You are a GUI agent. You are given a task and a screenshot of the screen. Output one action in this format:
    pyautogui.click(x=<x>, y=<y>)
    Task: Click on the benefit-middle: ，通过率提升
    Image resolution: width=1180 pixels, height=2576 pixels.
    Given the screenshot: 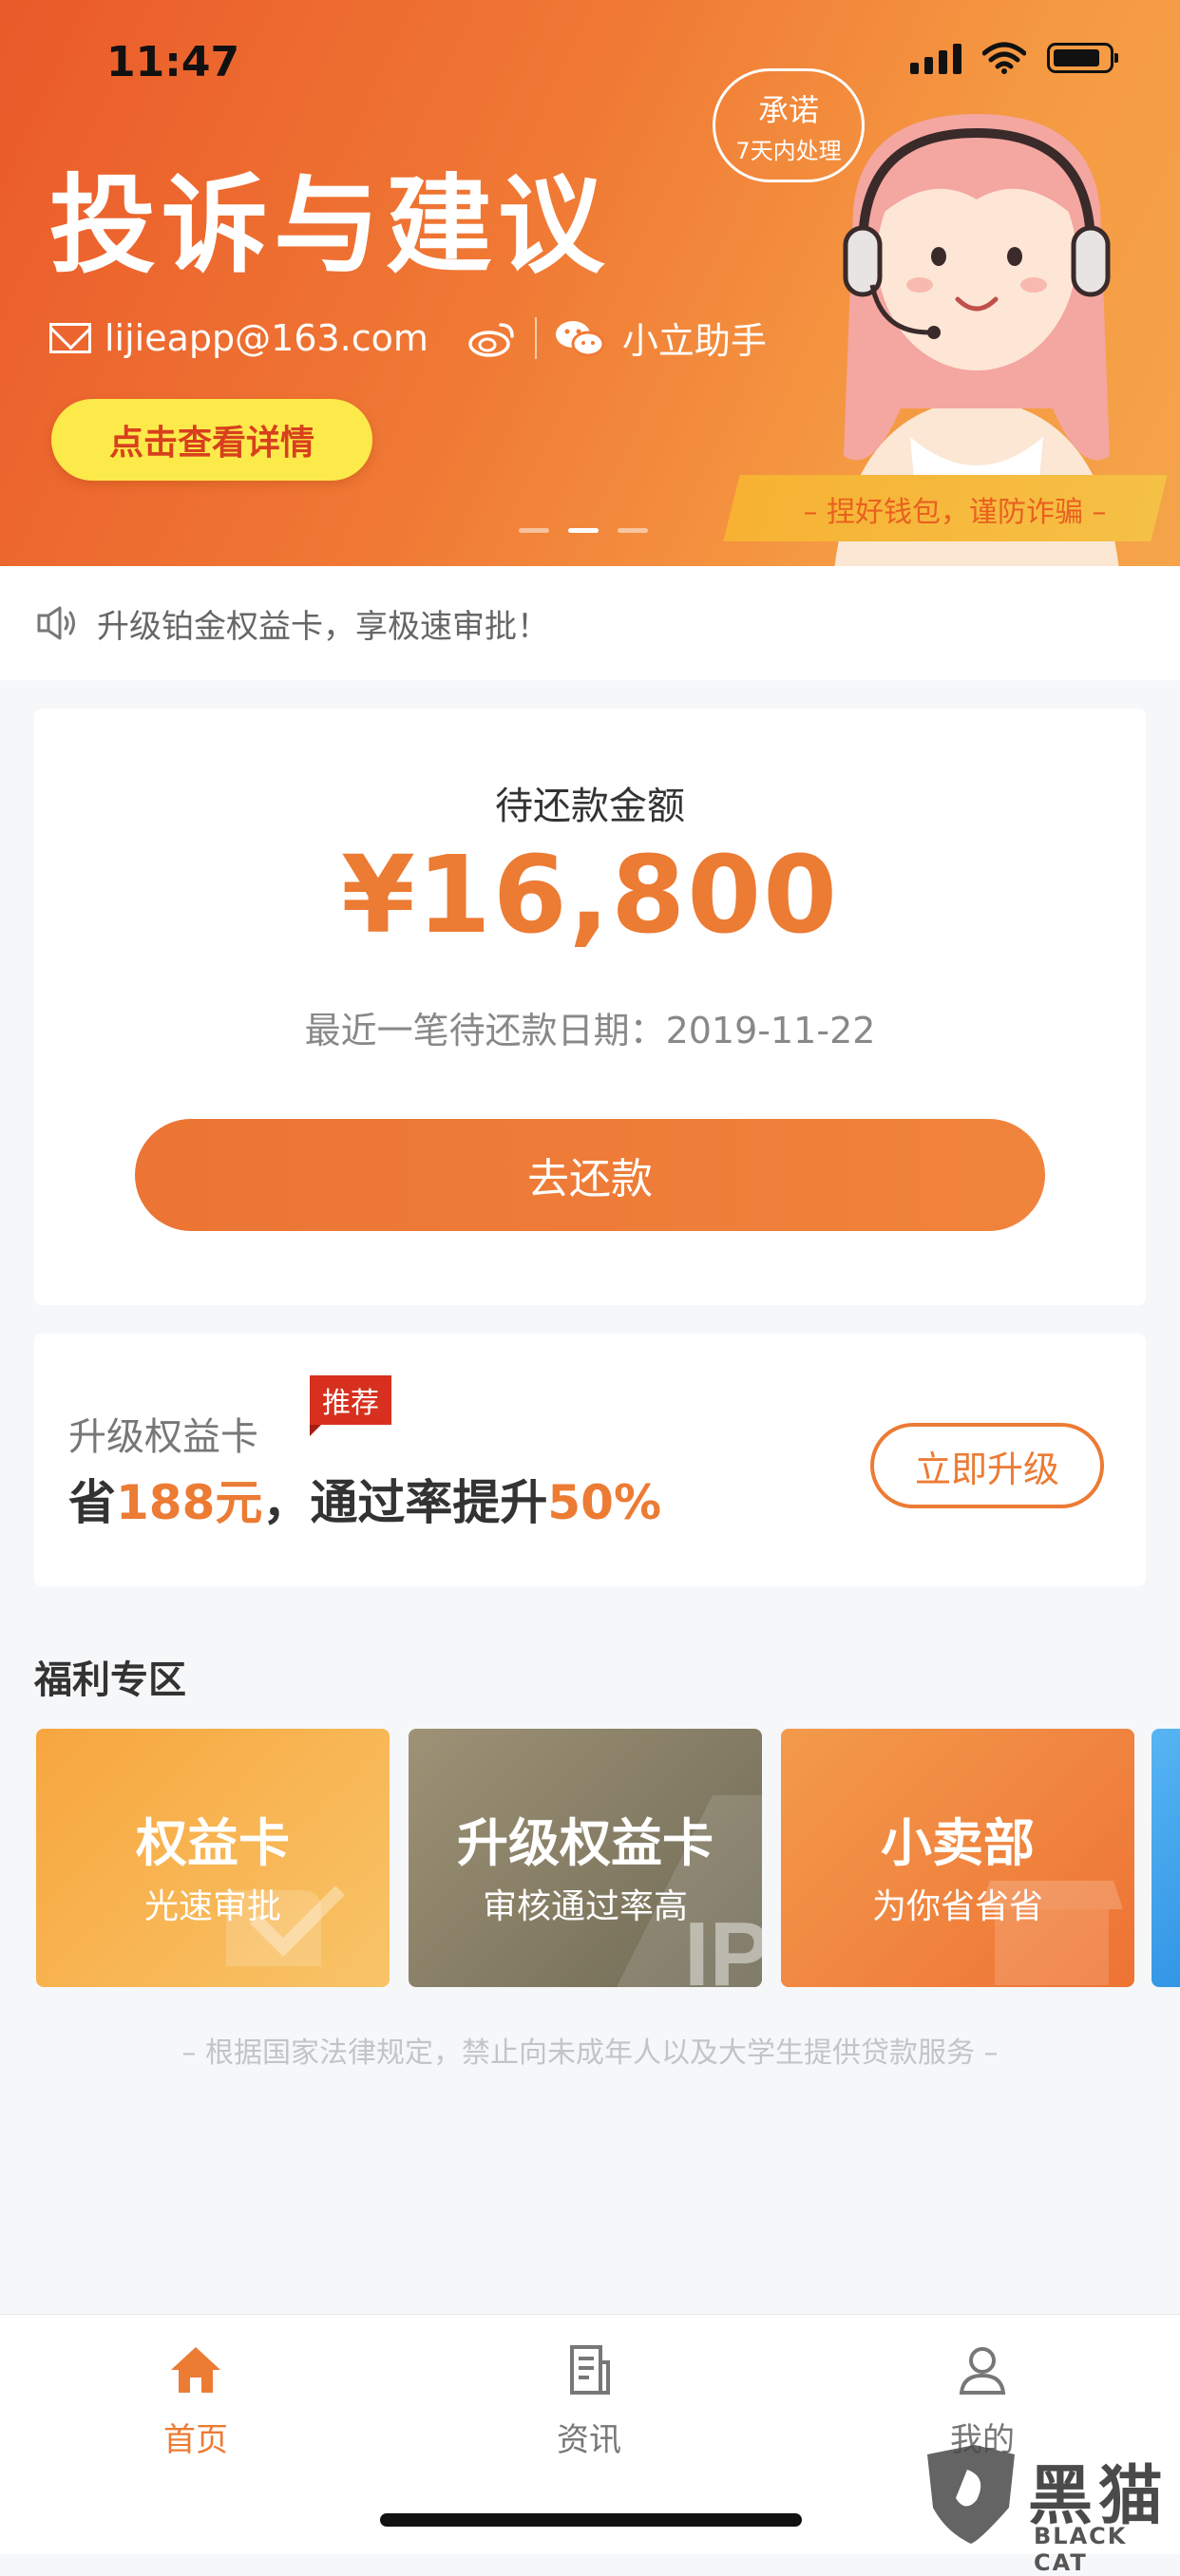 What is the action you would take?
    pyautogui.click(x=405, y=1502)
    